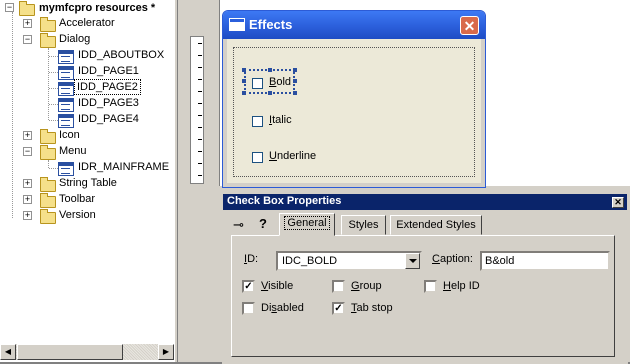 This screenshot has width=630, height=364. I want to click on tab-general: General, so click(307, 224).